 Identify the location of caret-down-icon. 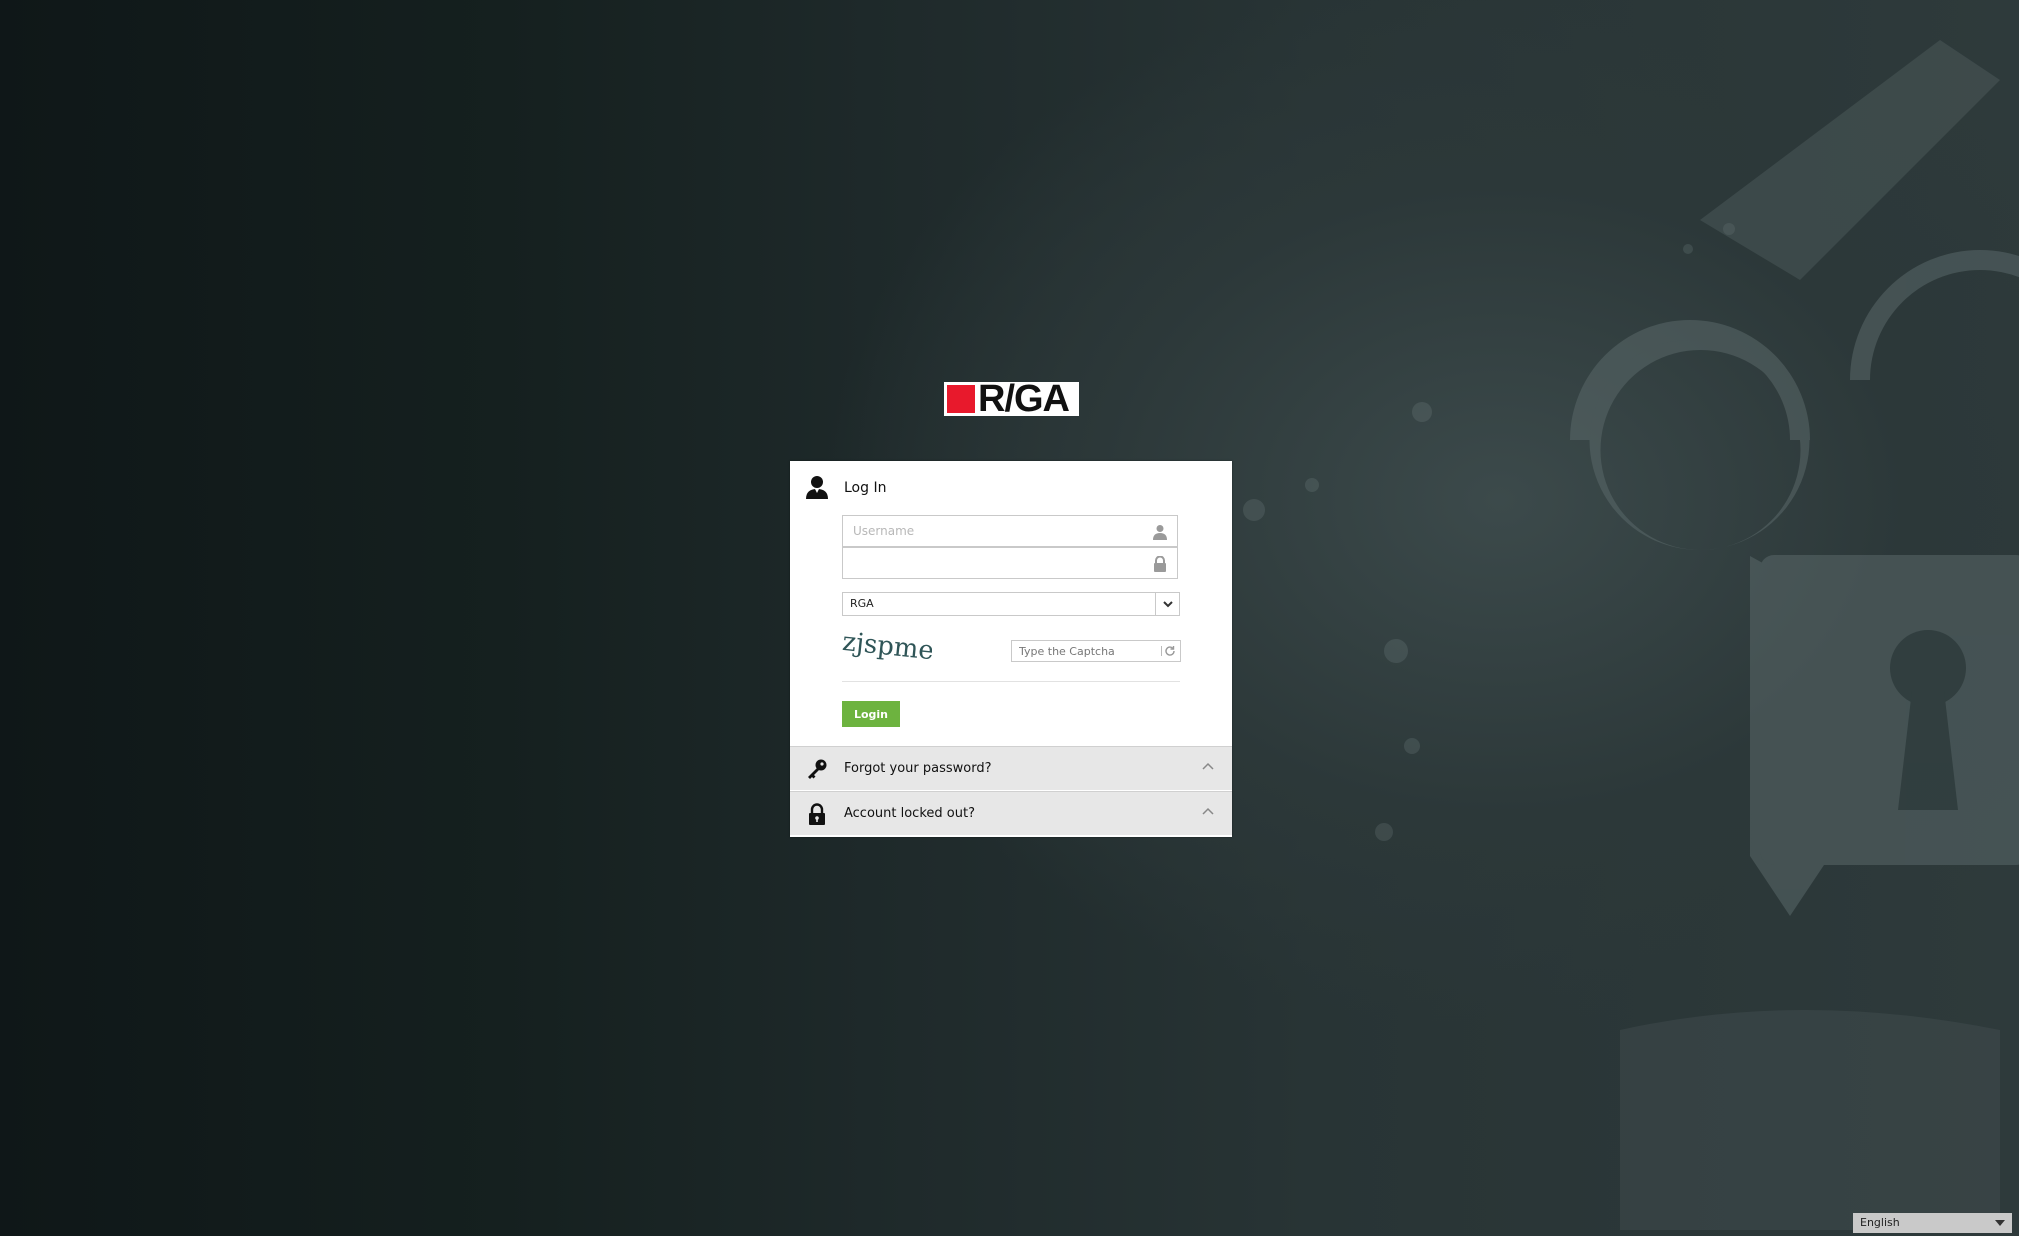
(2000, 1223).